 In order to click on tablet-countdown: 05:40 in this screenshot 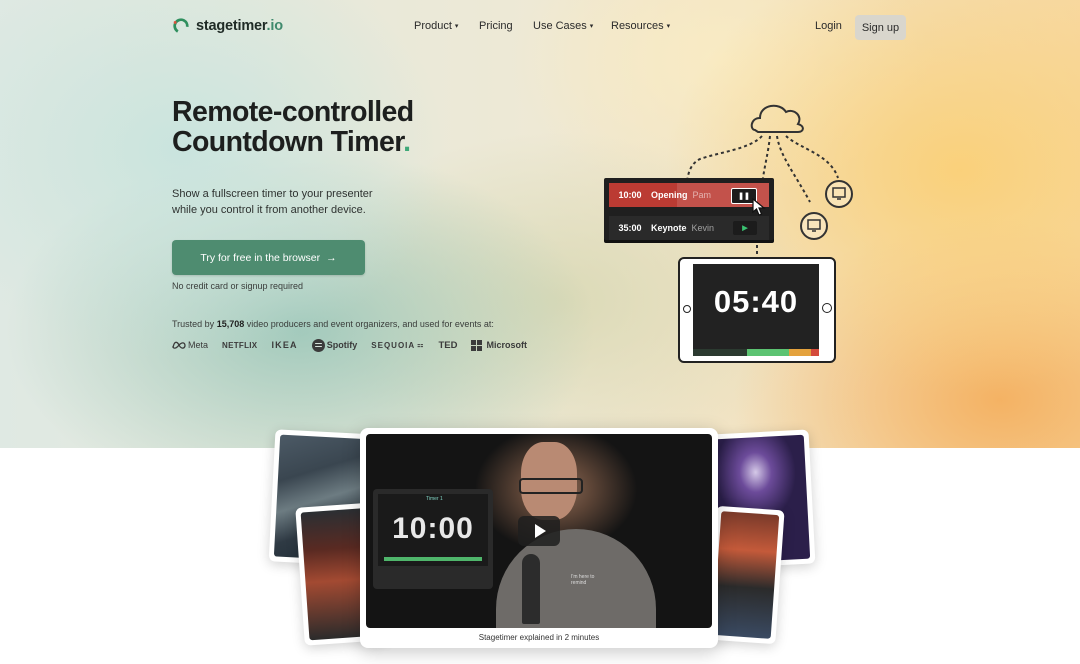, I will do `click(756, 301)`.